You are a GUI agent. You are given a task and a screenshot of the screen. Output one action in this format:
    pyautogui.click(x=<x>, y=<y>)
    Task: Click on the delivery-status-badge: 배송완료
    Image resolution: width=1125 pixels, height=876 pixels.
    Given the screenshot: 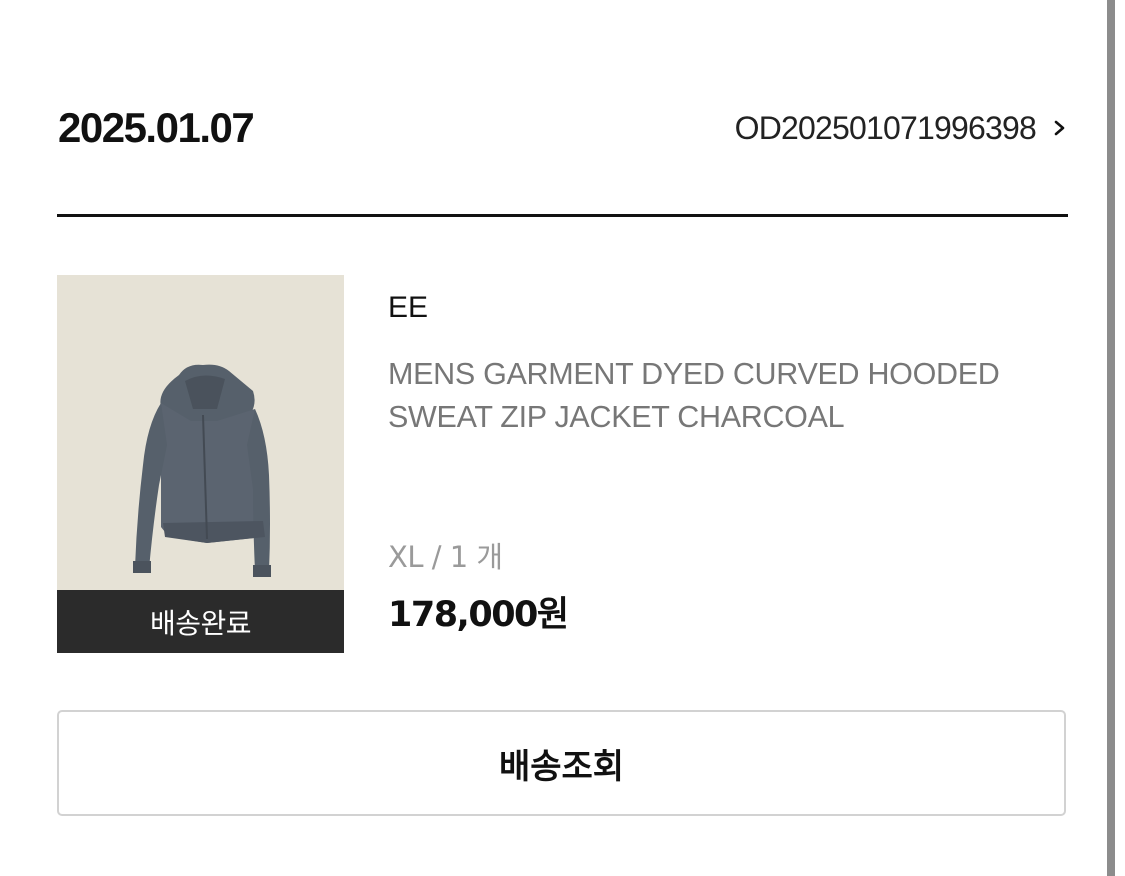 What is the action you would take?
    pyautogui.click(x=200, y=621)
    